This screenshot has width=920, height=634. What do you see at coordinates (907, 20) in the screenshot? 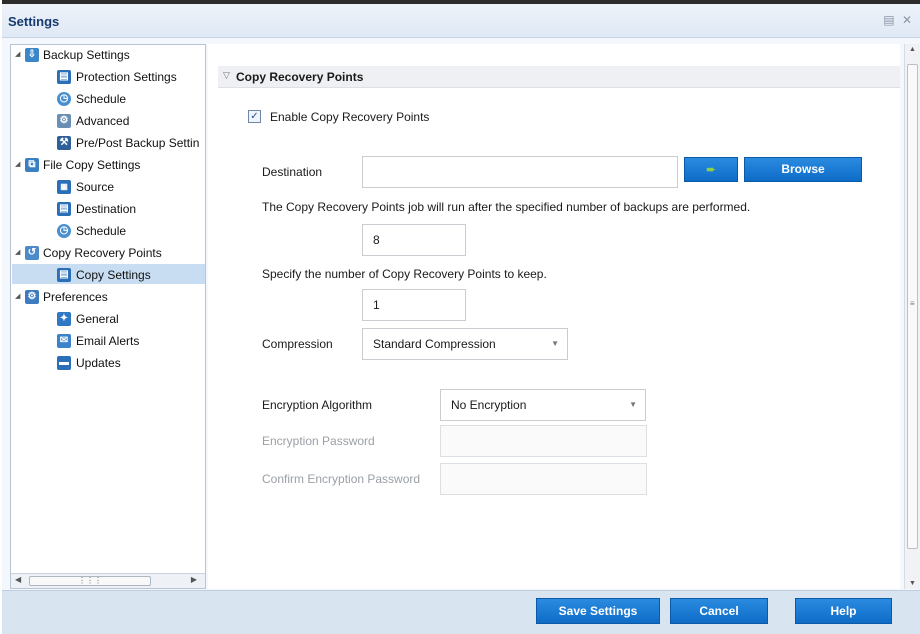
I see `close-icon: ✕` at bounding box center [907, 20].